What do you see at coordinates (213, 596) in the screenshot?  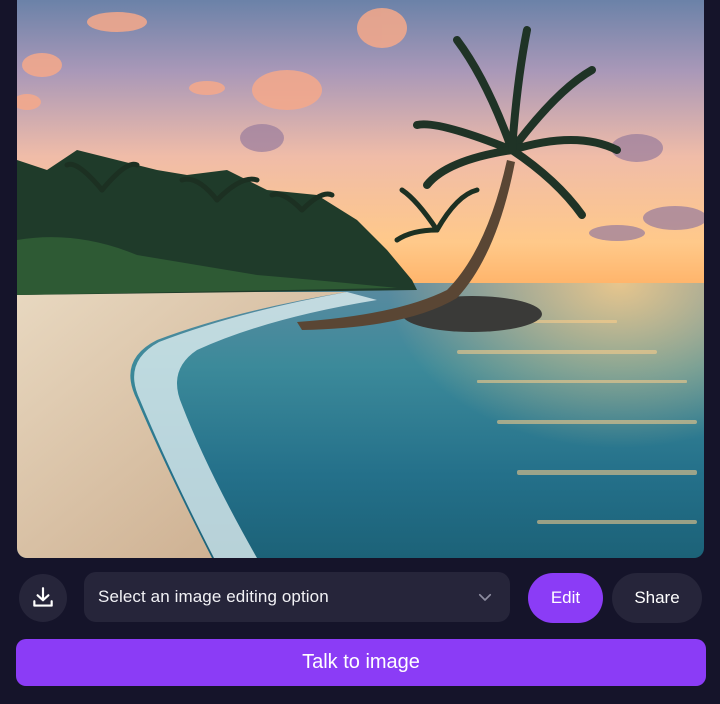 I see `select-placeholder: Select an image editing option` at bounding box center [213, 596].